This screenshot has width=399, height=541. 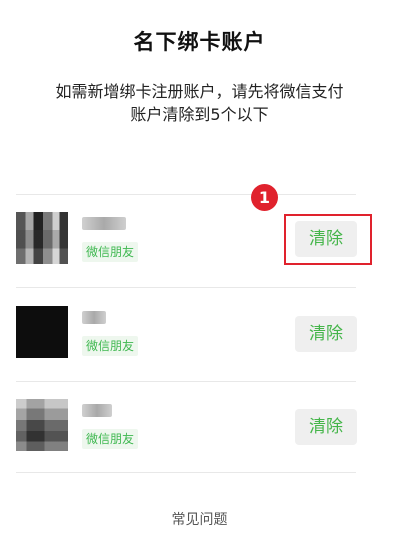 What do you see at coordinates (199, 42) in the screenshot?
I see `page-title: 名下绑卡账户` at bounding box center [199, 42].